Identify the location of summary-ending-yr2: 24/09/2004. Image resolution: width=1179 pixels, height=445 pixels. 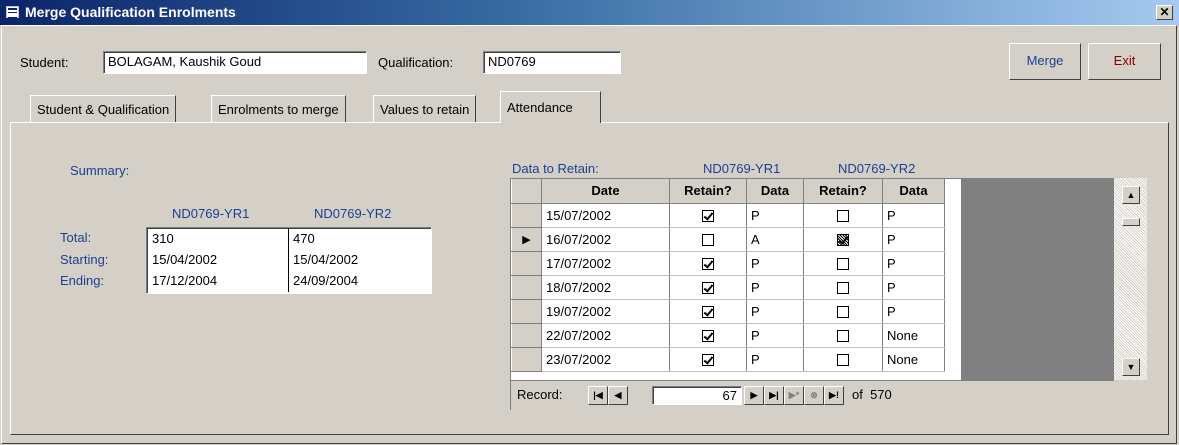
(326, 280).